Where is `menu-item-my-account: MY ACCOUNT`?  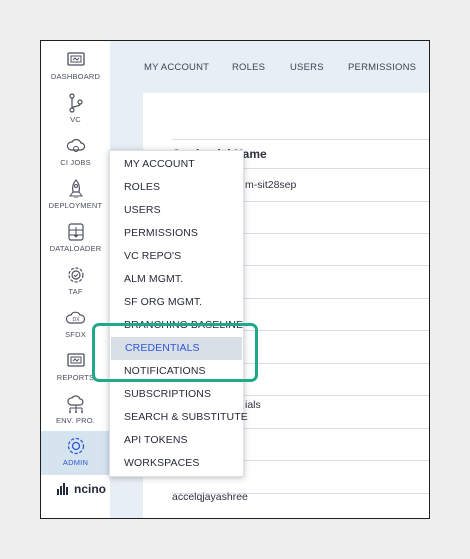
menu-item-my-account: MY ACCOUNT is located at coordinates (176, 164).